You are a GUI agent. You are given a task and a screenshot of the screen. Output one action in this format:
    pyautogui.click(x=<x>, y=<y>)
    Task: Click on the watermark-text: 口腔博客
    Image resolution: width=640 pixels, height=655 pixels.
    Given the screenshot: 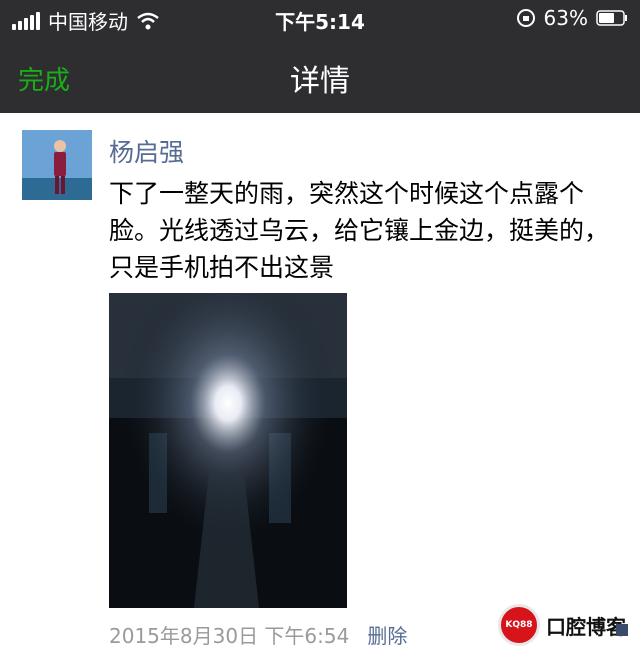 What is the action you would take?
    pyautogui.click(x=586, y=626)
    